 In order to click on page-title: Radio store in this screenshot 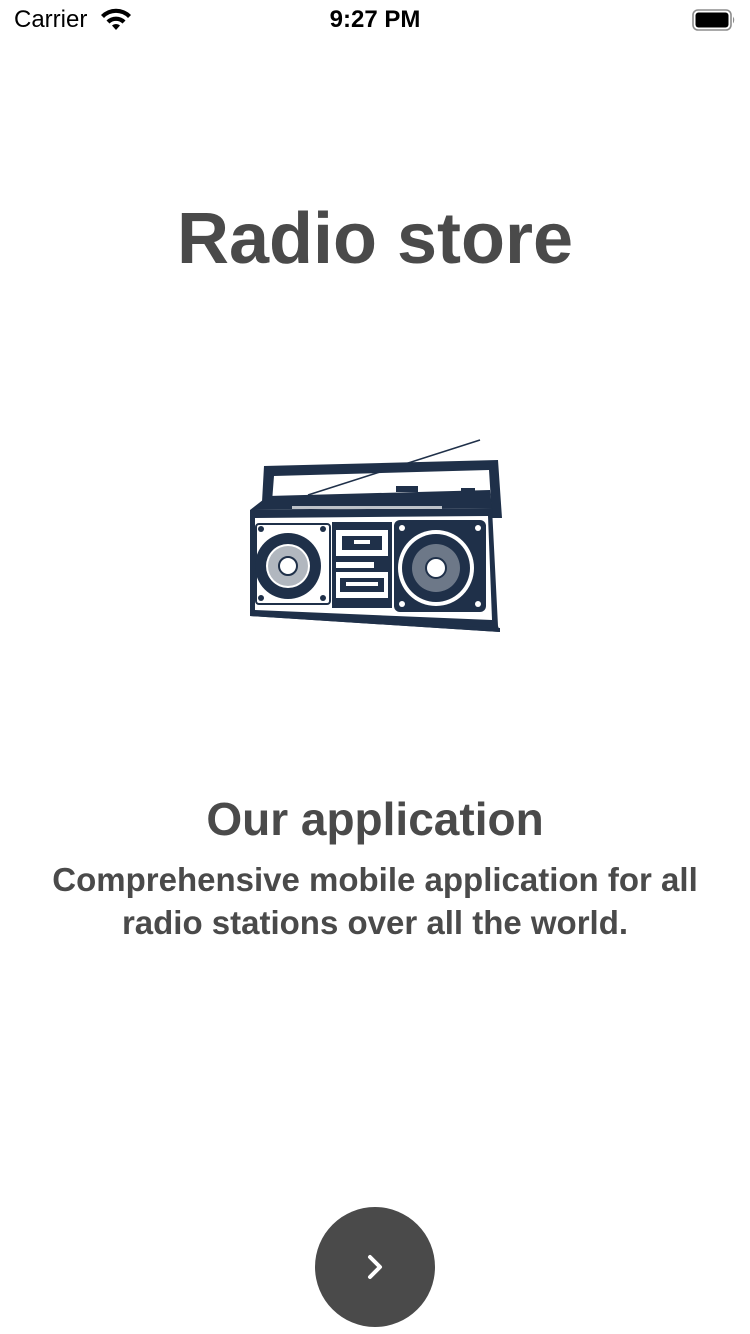, I will do `click(375, 239)`.